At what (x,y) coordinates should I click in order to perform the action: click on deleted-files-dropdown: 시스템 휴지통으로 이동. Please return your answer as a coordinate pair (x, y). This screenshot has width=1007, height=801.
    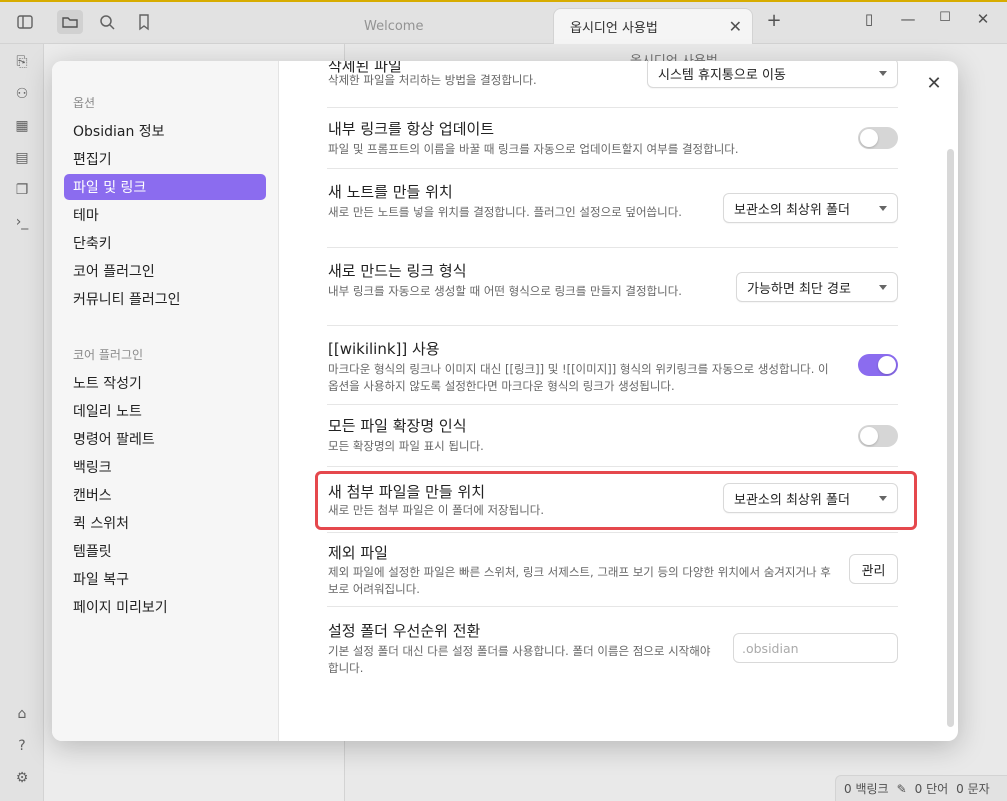
    Looking at the image, I should click on (772, 74).